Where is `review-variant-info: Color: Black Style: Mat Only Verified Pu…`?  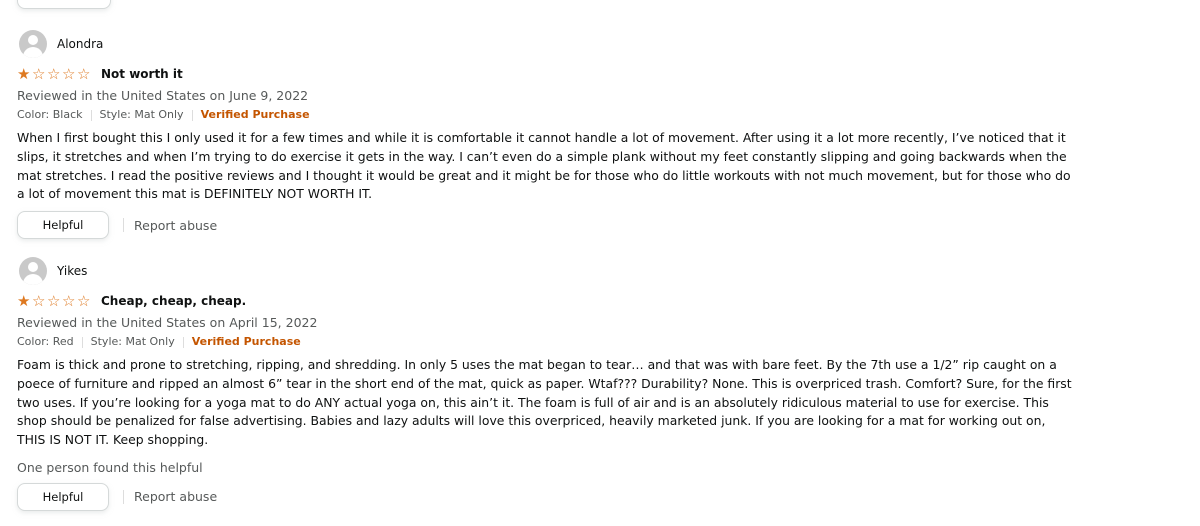
review-variant-info: Color: Black Style: Mat Only Verified Pu… is located at coordinates (547, 115).